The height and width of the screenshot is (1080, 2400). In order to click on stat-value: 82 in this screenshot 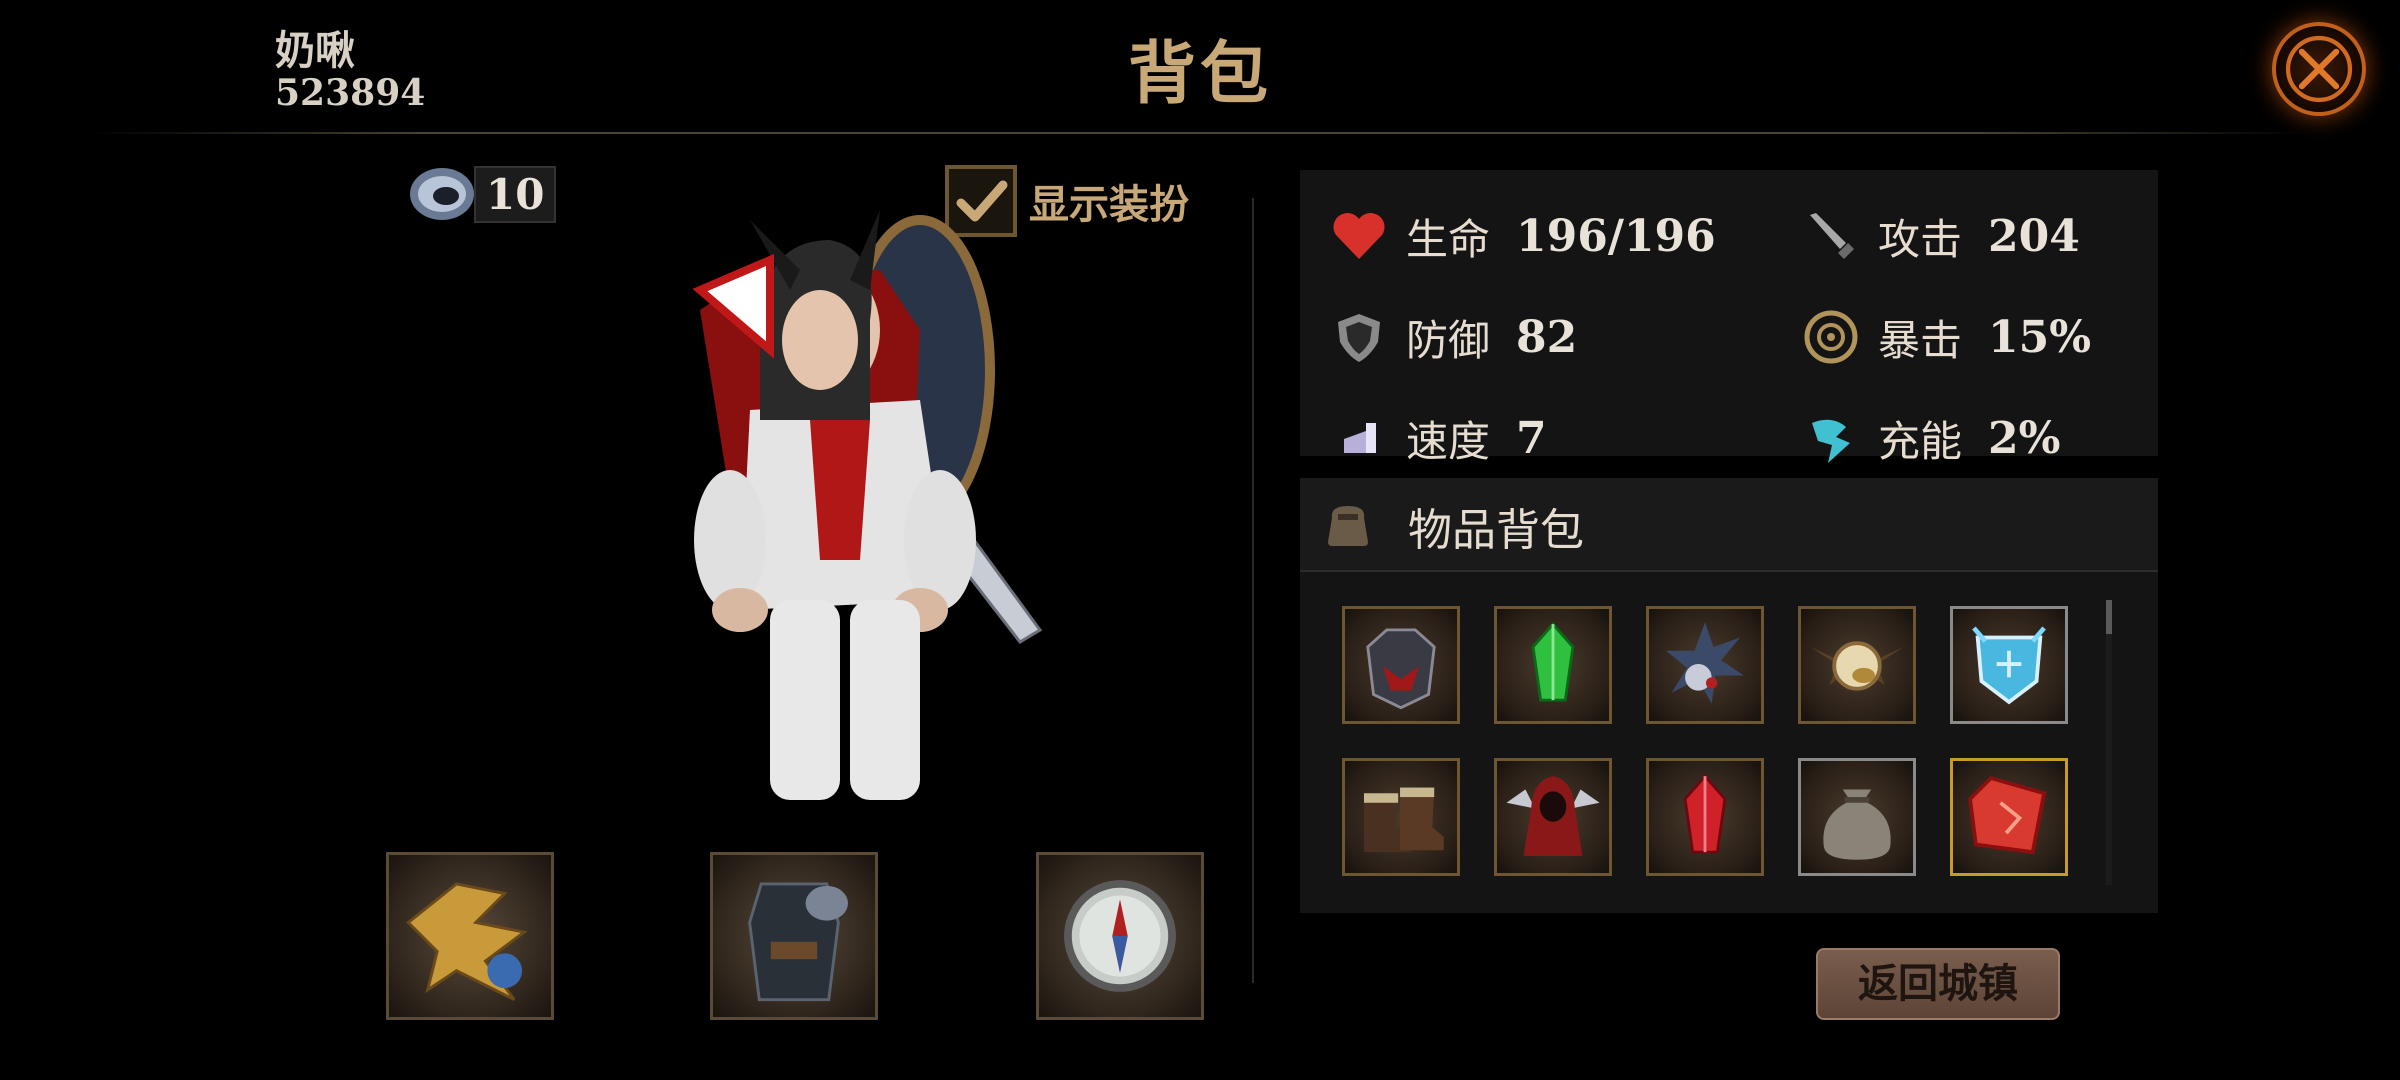, I will do `click(1547, 337)`.